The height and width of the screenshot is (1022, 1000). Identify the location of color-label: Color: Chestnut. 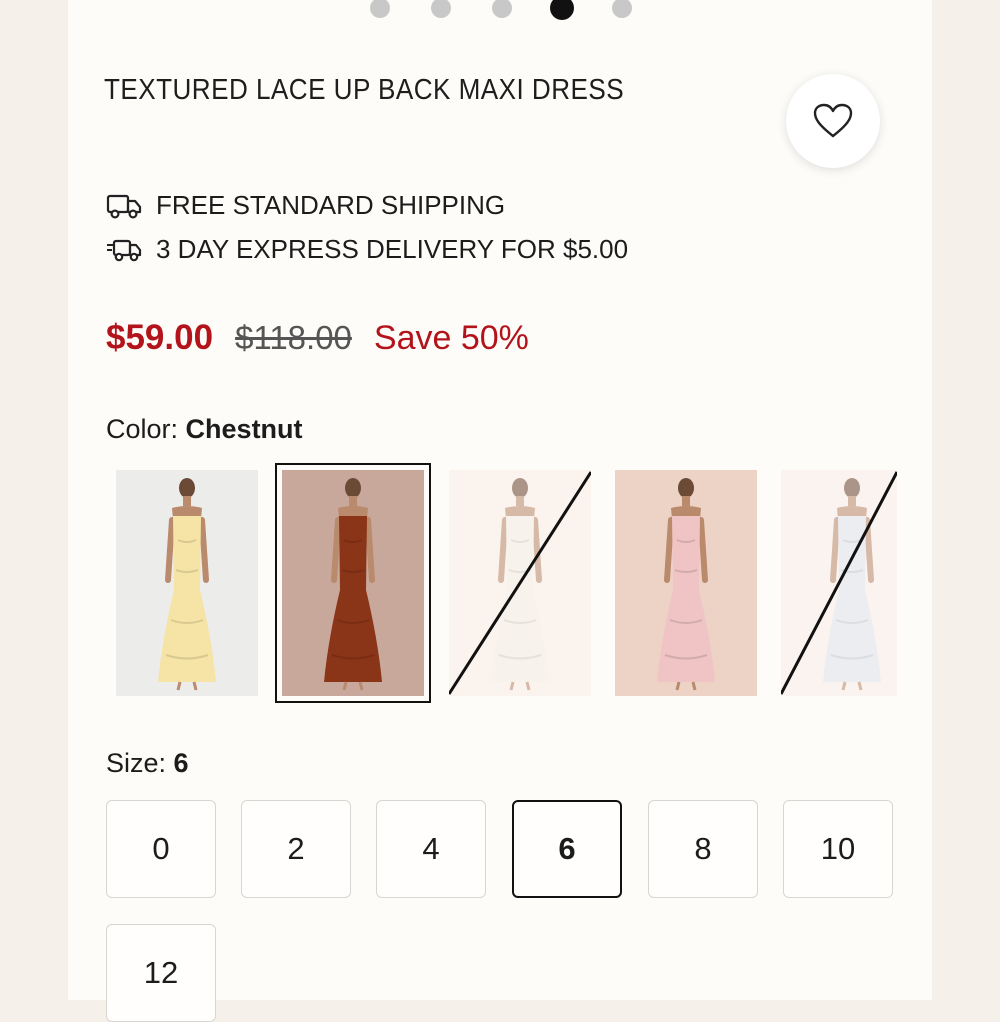
(204, 429).